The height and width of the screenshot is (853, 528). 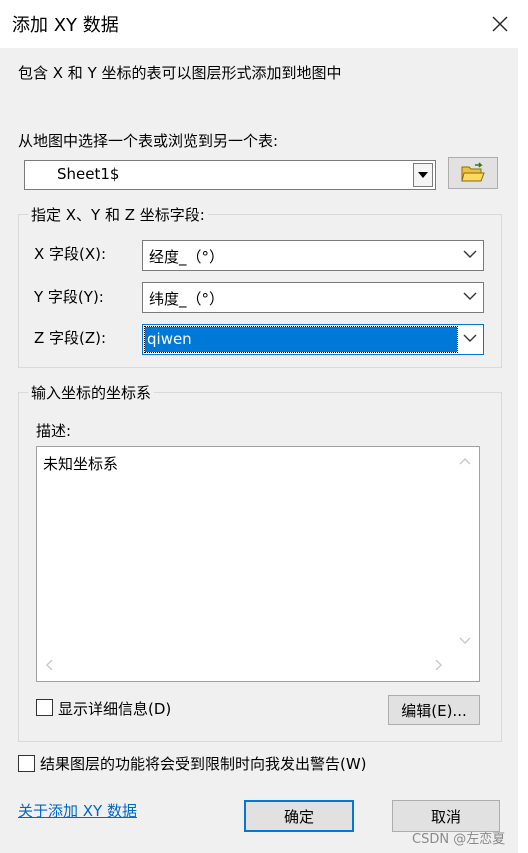 What do you see at coordinates (180, 73) in the screenshot?
I see `intro-text: 包含 X 和 Y 坐标的表可以图层形式添加到地图中` at bounding box center [180, 73].